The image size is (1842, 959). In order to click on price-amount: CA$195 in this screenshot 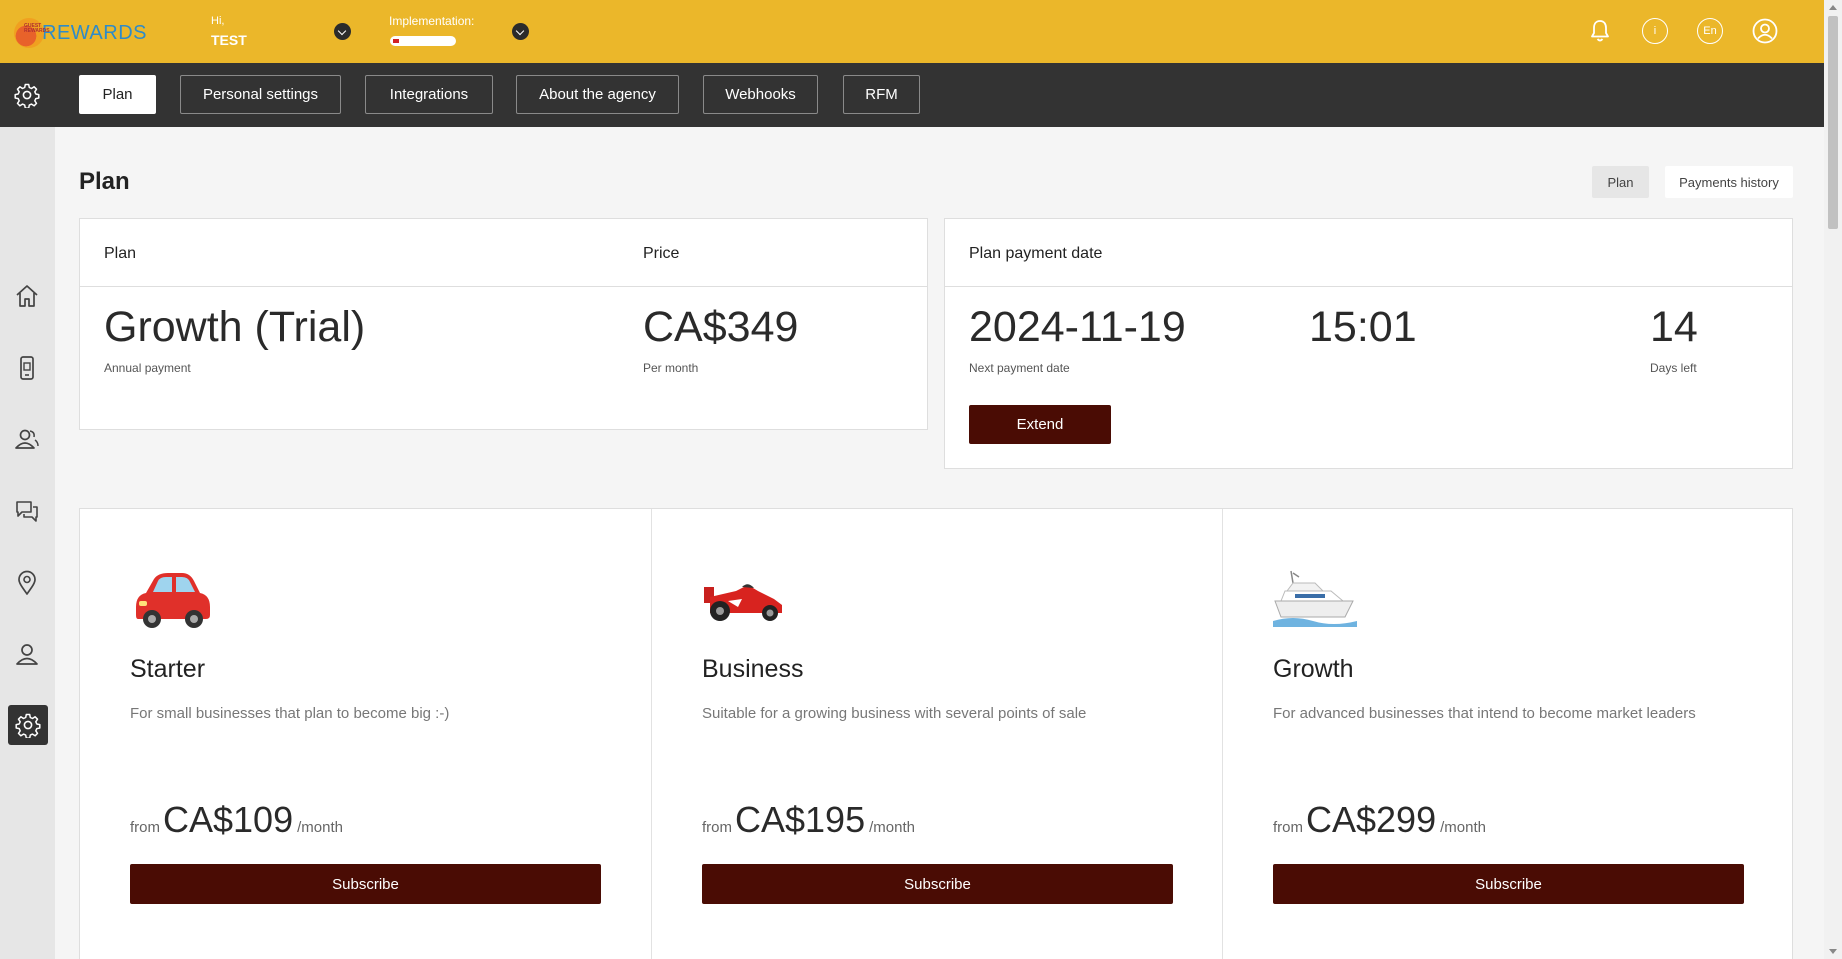, I will do `click(800, 819)`.